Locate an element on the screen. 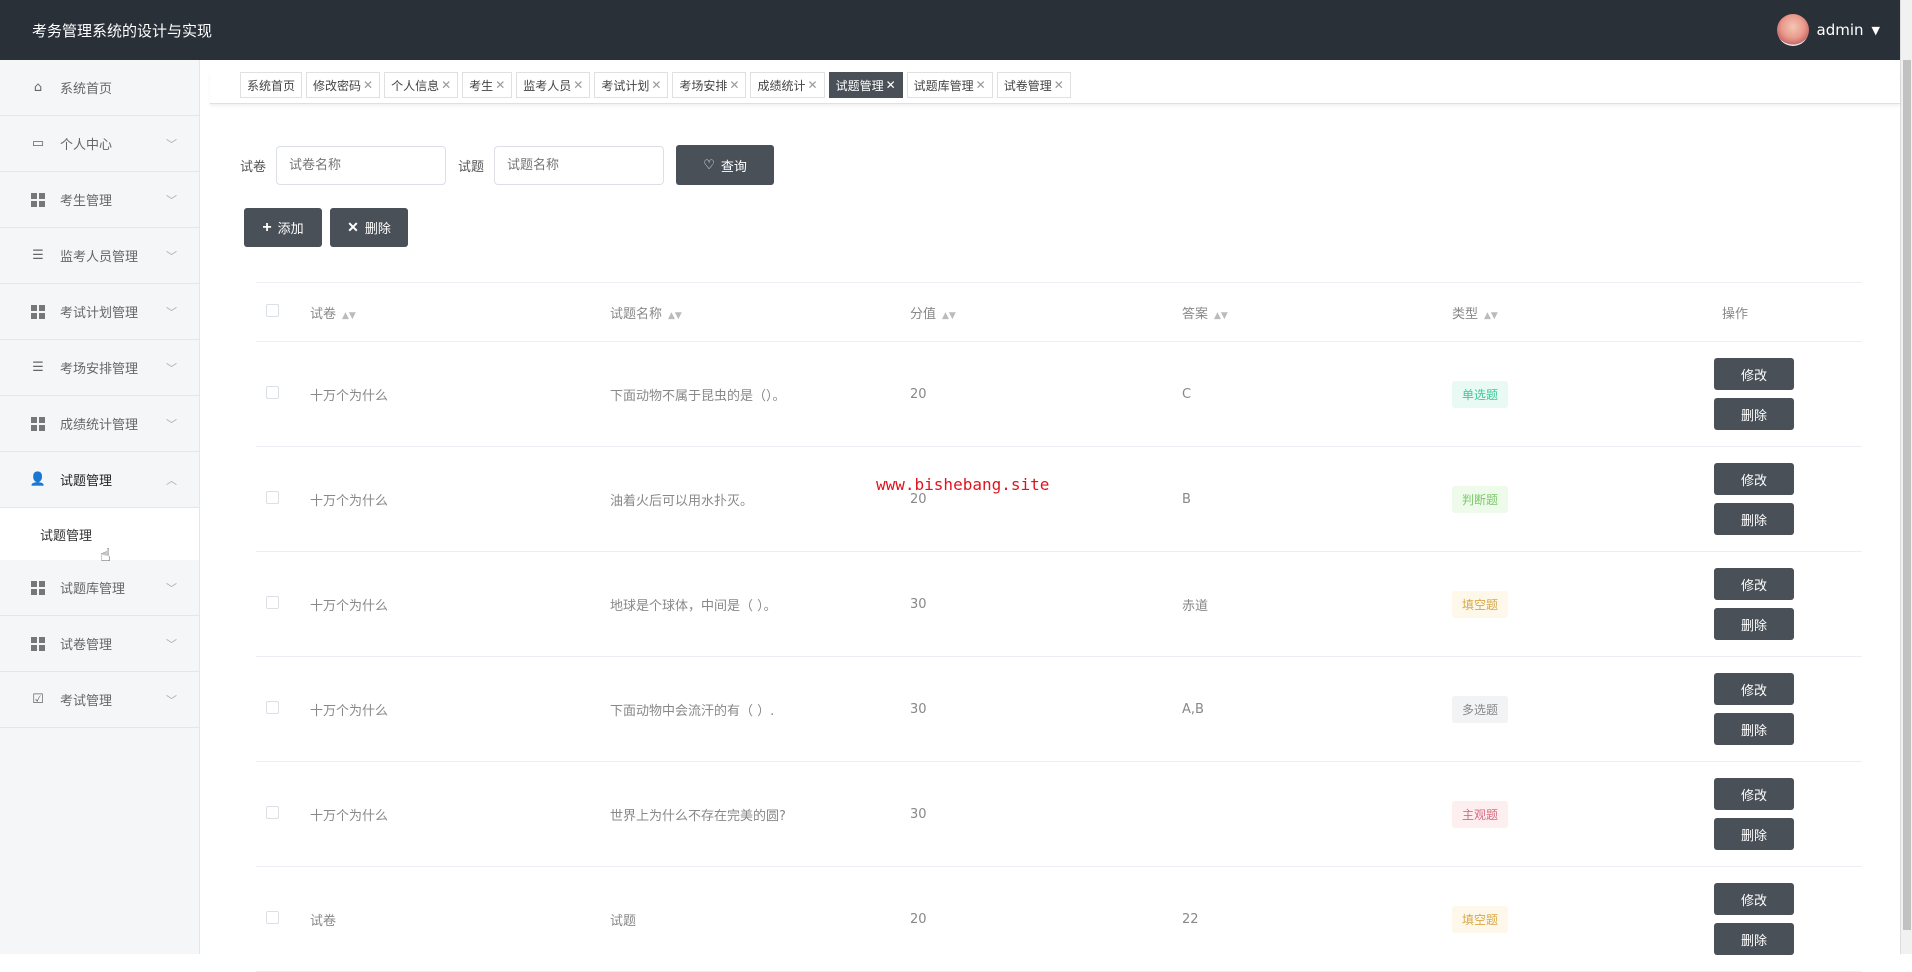 Image resolution: width=1912 pixels, height=972 pixels. top-bar: 考务管理系统的设计与实现 admin ▼ is located at coordinates (950, 30).